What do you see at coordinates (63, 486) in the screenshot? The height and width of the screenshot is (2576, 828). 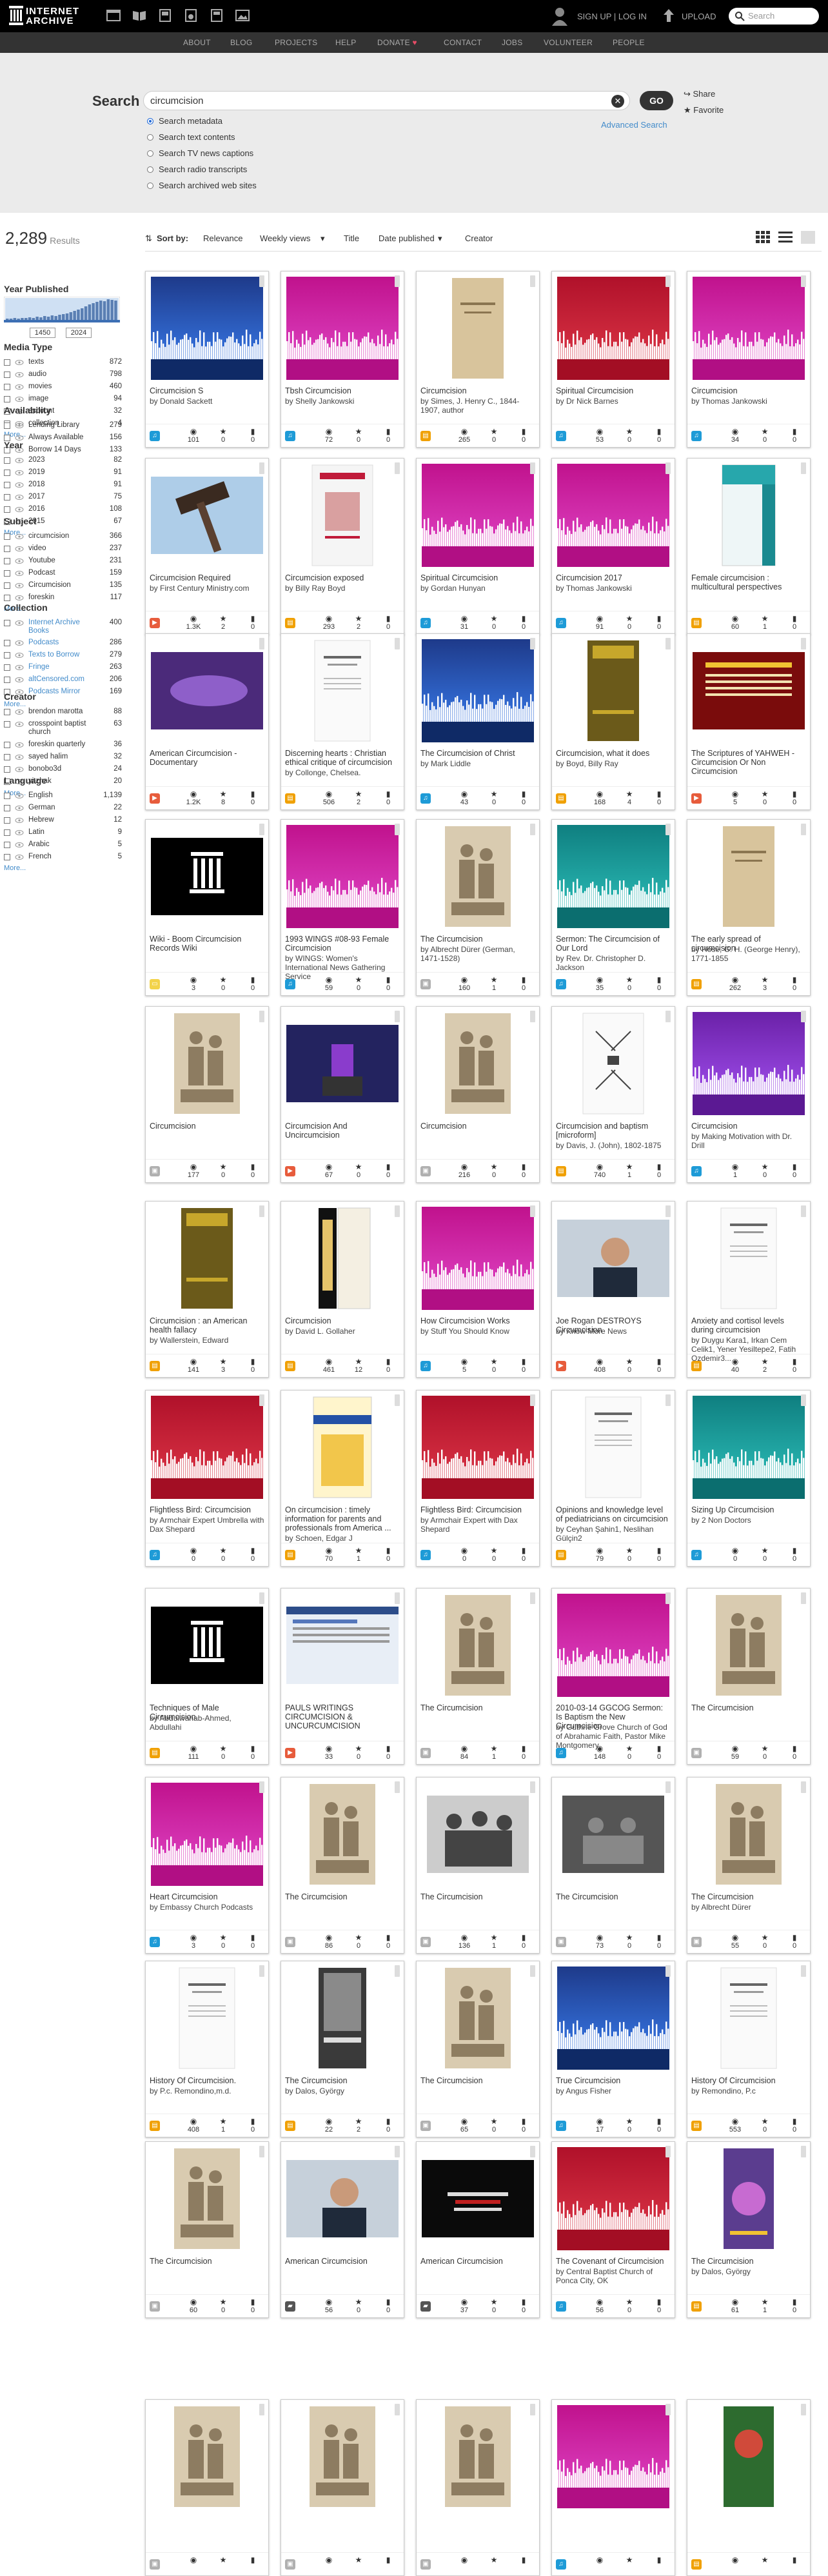 I see `facet-row-year: 2018 91` at bounding box center [63, 486].